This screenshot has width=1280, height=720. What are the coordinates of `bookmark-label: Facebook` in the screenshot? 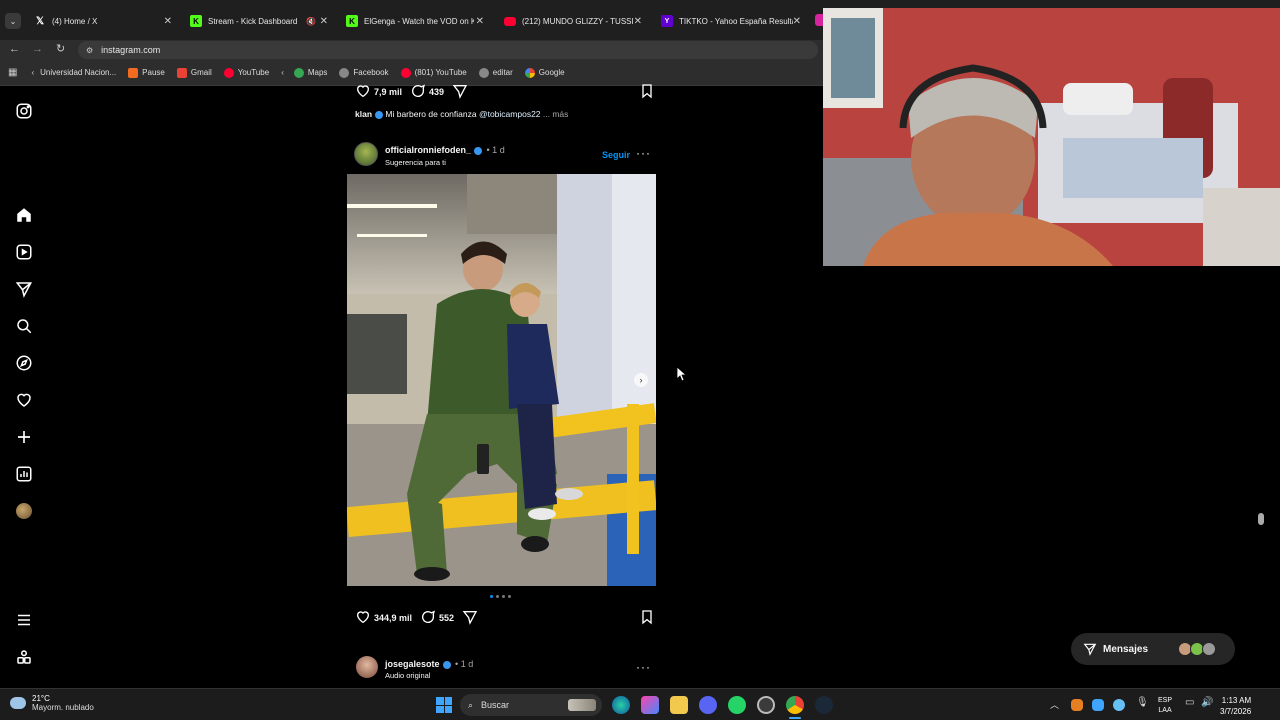 It's located at (371, 72).